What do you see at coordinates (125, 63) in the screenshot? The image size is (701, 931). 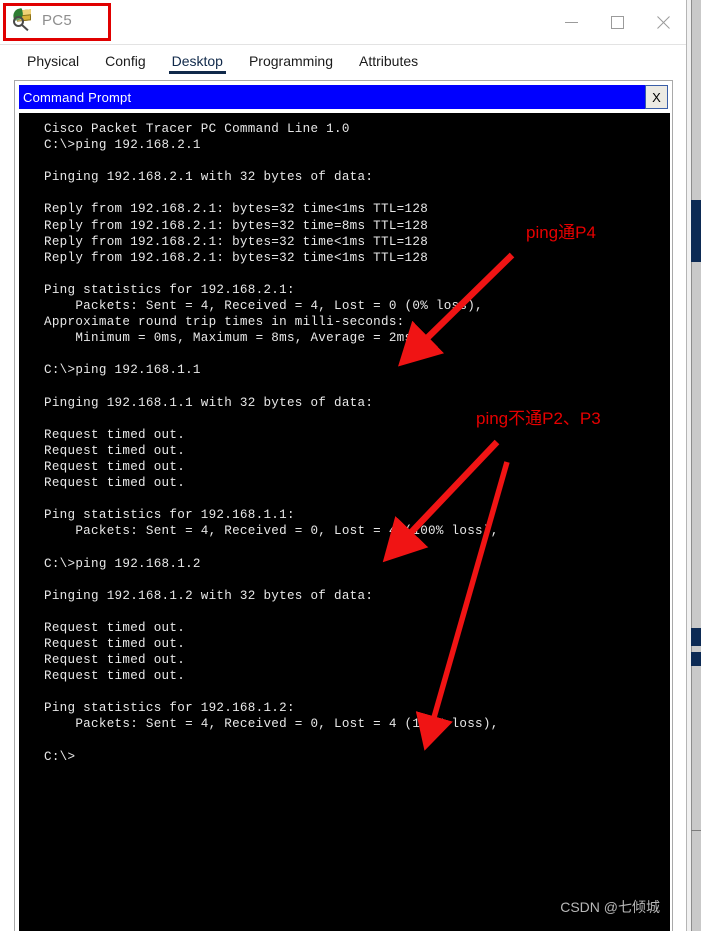 I see `tab-config: Config` at bounding box center [125, 63].